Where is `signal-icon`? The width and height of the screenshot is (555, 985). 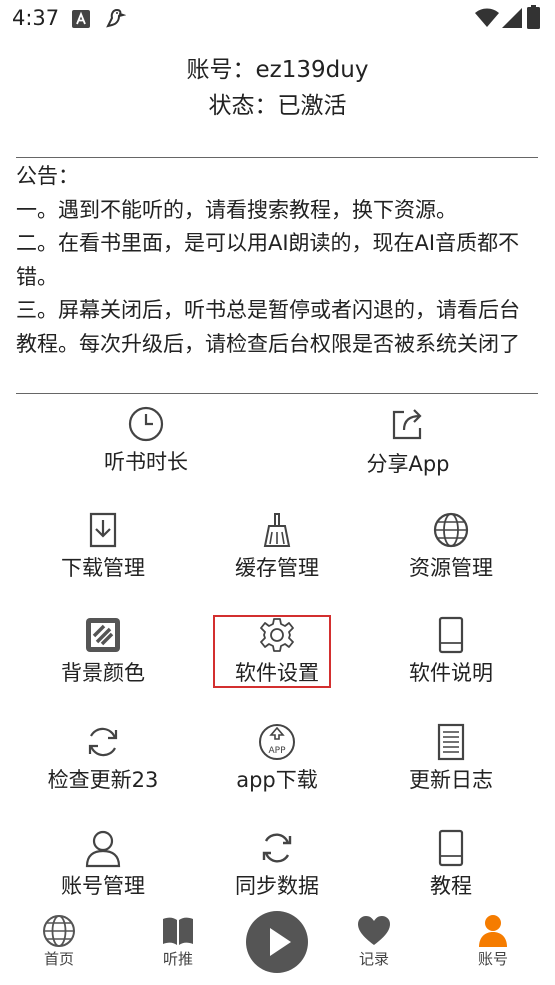 signal-icon is located at coordinates (512, 18).